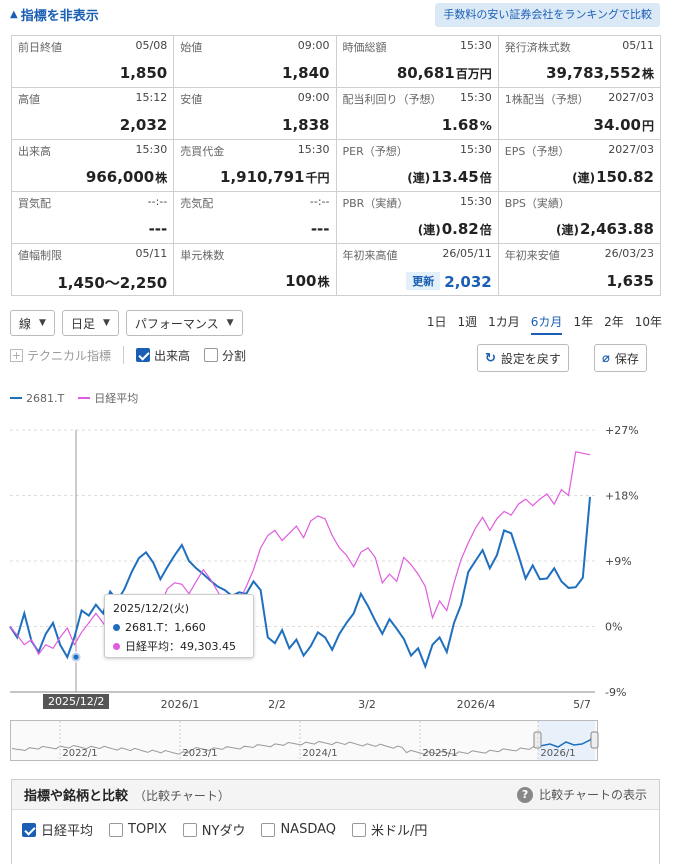 This screenshot has height=864, width=677. I want to click on compare-help-link: ? 比較チャートの表示, so click(582, 794).